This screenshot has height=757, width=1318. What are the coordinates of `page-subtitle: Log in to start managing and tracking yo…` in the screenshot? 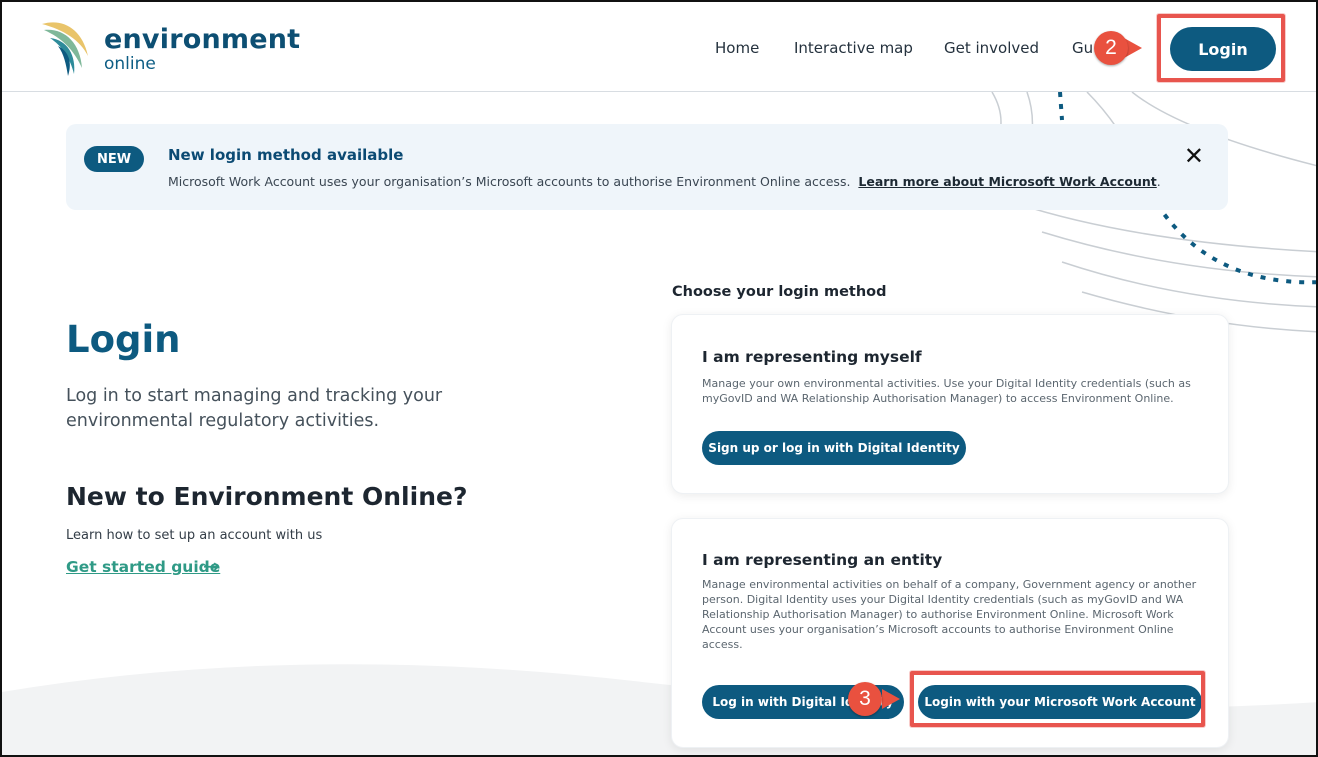 It's located at (254, 408).